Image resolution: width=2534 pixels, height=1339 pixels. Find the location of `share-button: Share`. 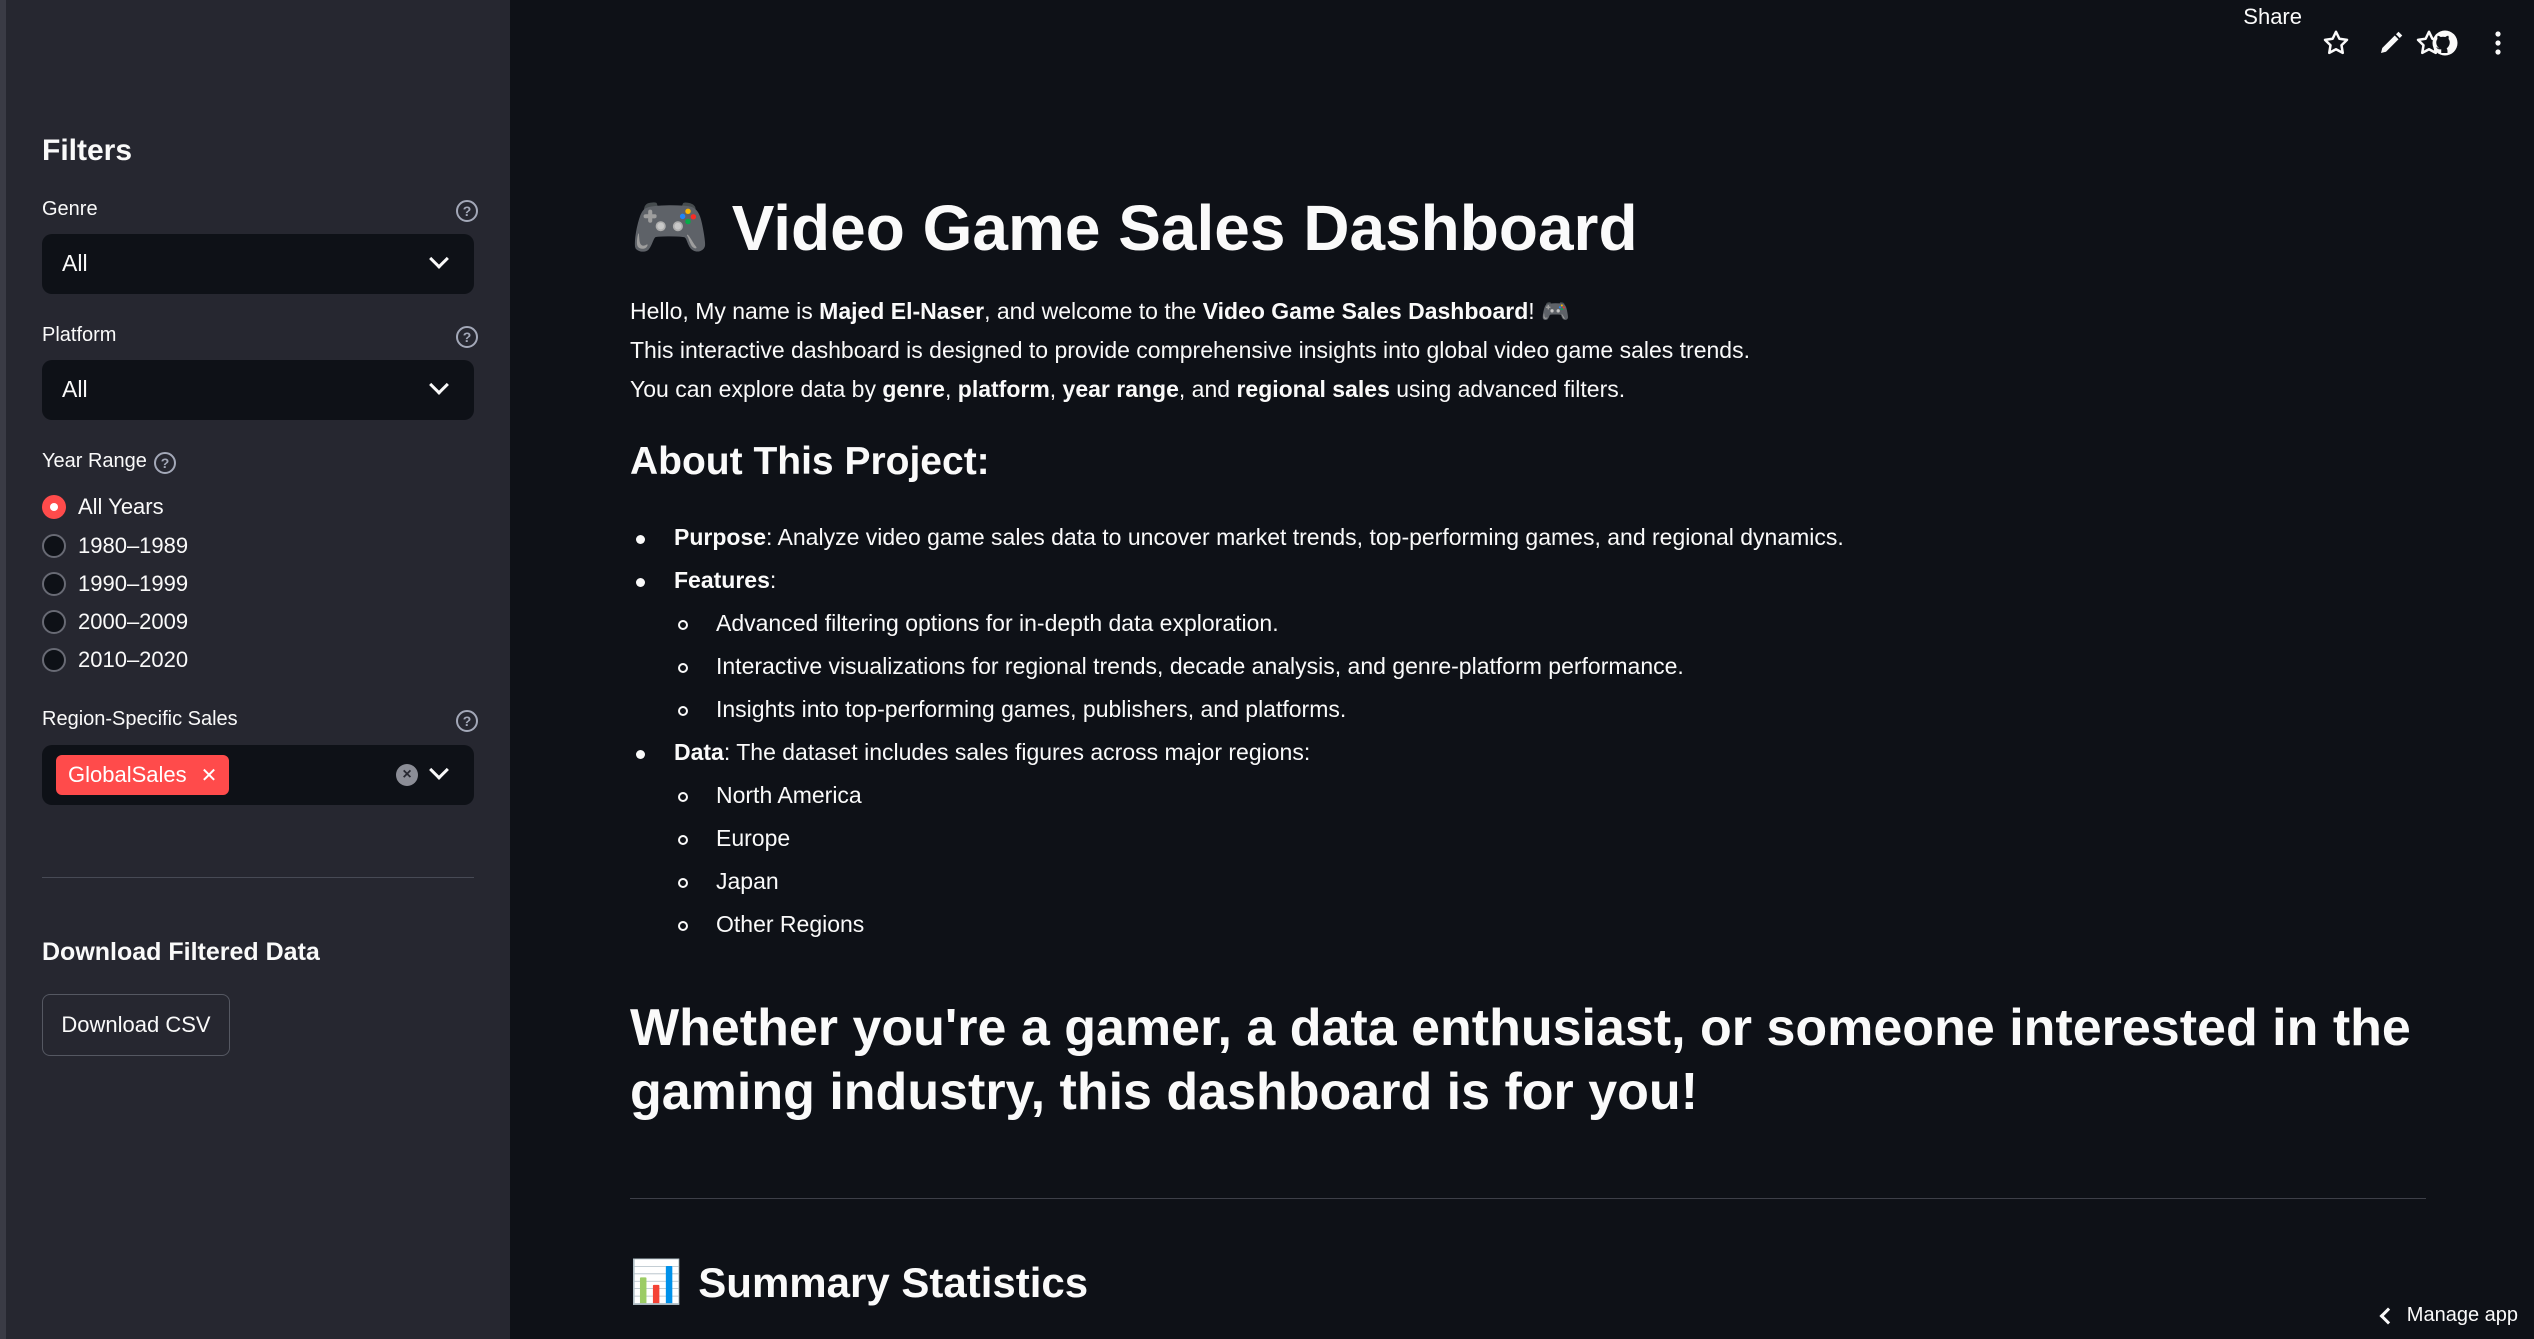

share-button: Share is located at coordinates (2272, 17).